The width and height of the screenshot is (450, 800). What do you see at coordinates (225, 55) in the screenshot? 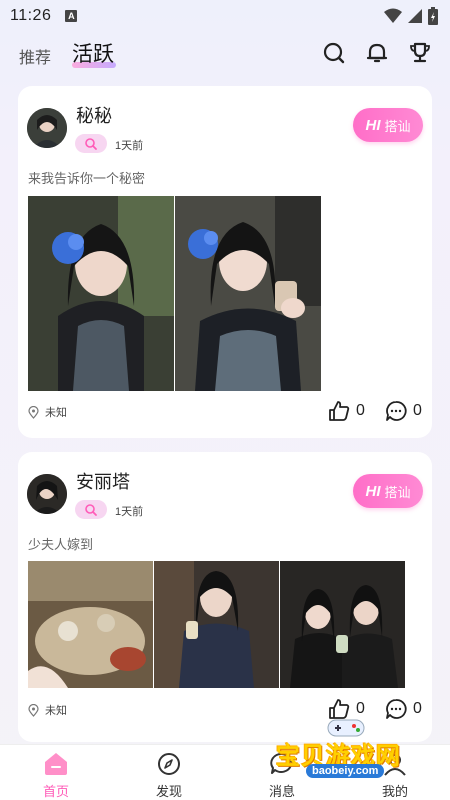
I see `top-nav: 推荐 活跃` at bounding box center [225, 55].